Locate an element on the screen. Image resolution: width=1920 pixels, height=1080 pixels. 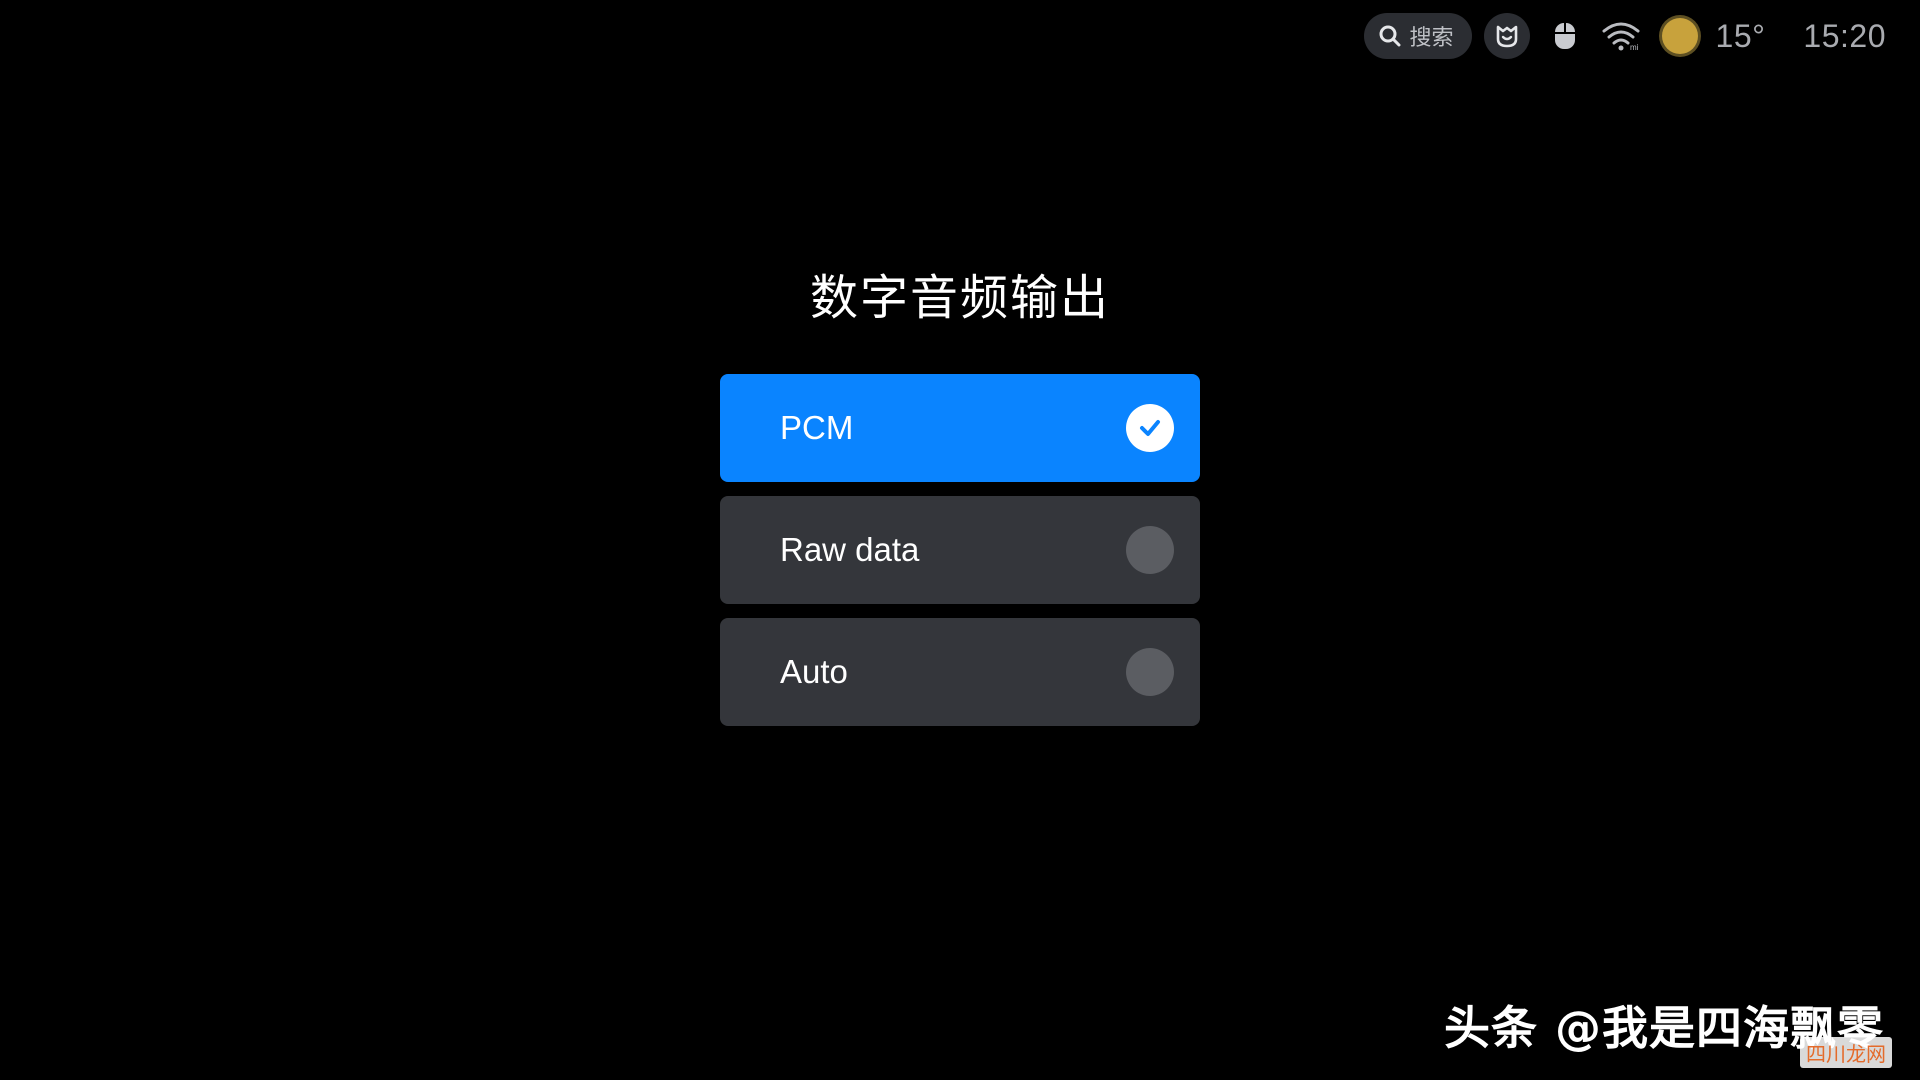
wifi-icon: mi is located at coordinates (1621, 36).